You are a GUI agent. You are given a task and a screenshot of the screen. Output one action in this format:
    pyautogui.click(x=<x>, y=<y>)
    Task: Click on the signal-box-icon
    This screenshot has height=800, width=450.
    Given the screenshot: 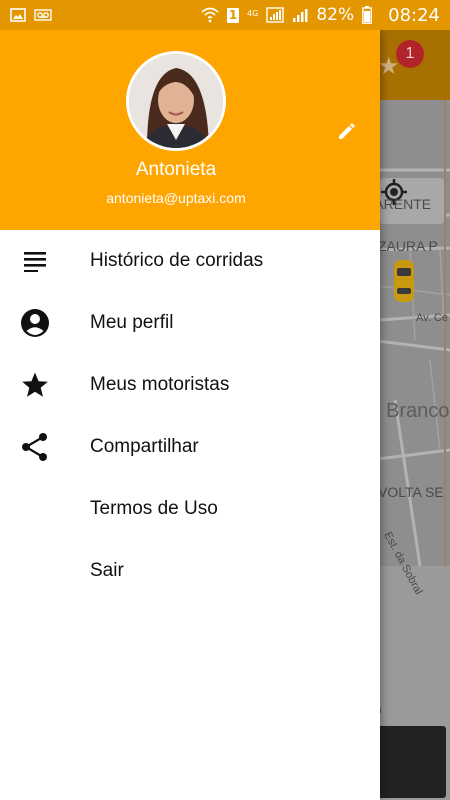 What is the action you would take?
    pyautogui.click(x=275, y=15)
    